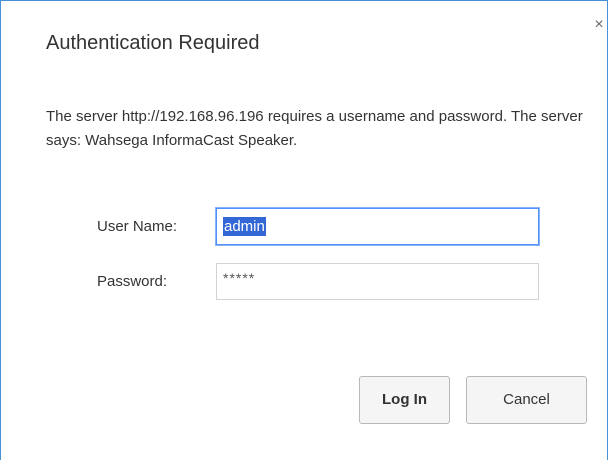 The height and width of the screenshot is (460, 610). Describe the element at coordinates (244, 226) in the screenshot. I see `username-value: admin` at that location.